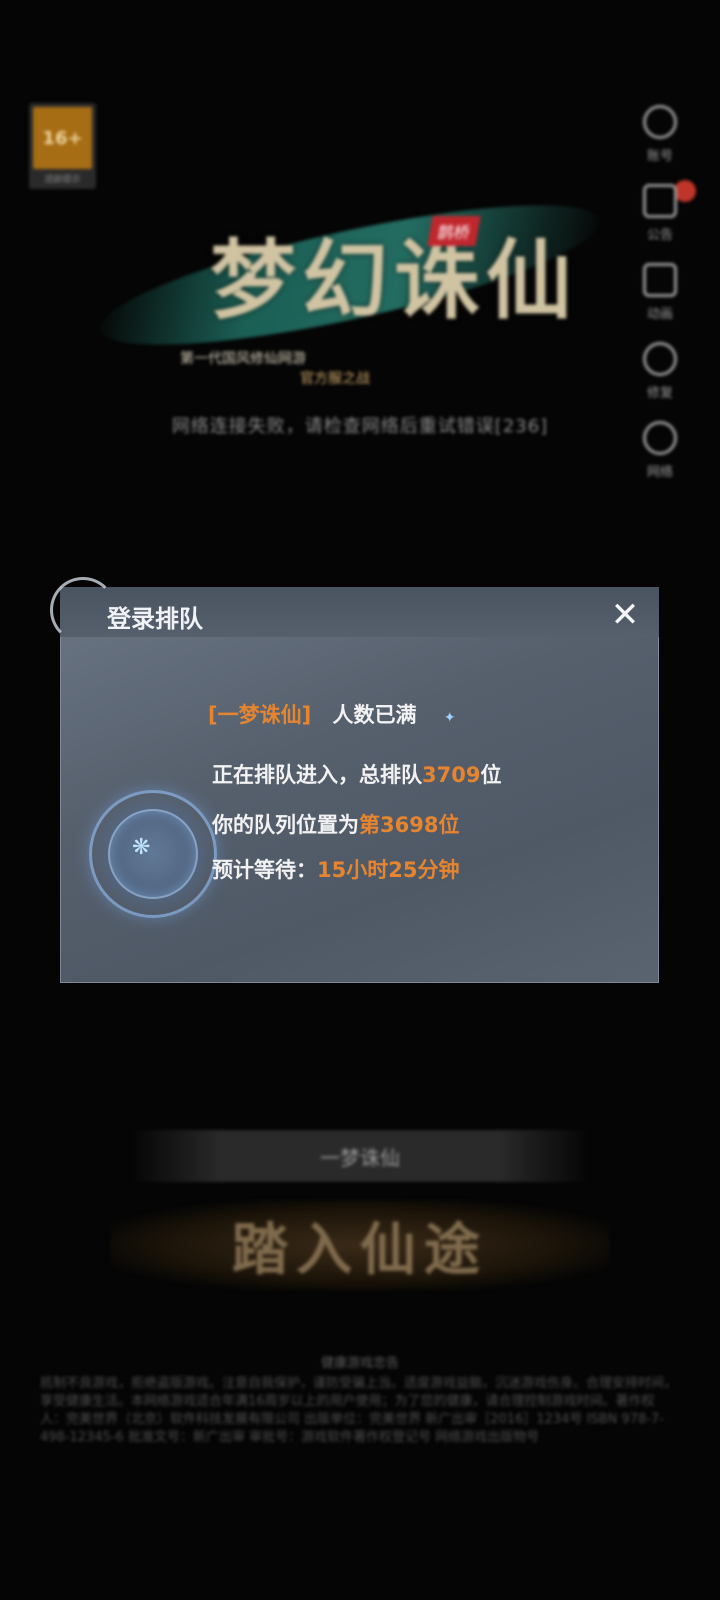 This screenshot has height=1600, width=720. Describe the element at coordinates (659, 314) in the screenshot. I see `side-item-label: 动画` at that location.